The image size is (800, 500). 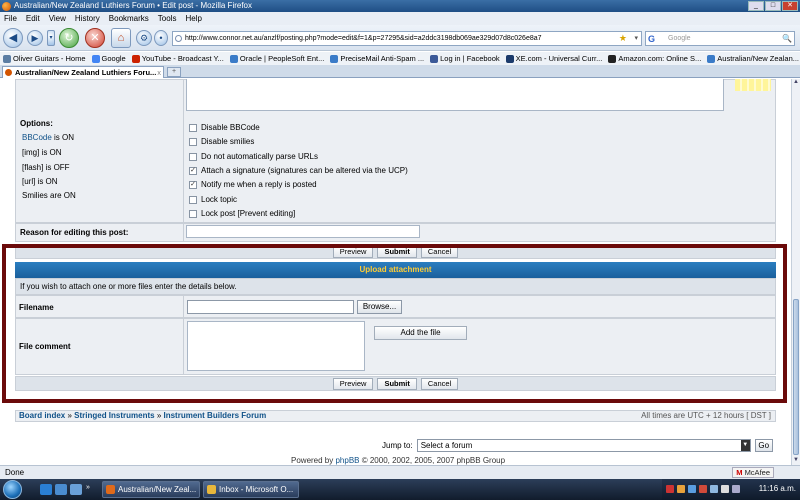 What do you see at coordinates (636, 38) in the screenshot?
I see `url-dropdown-icon: ▾` at bounding box center [636, 38].